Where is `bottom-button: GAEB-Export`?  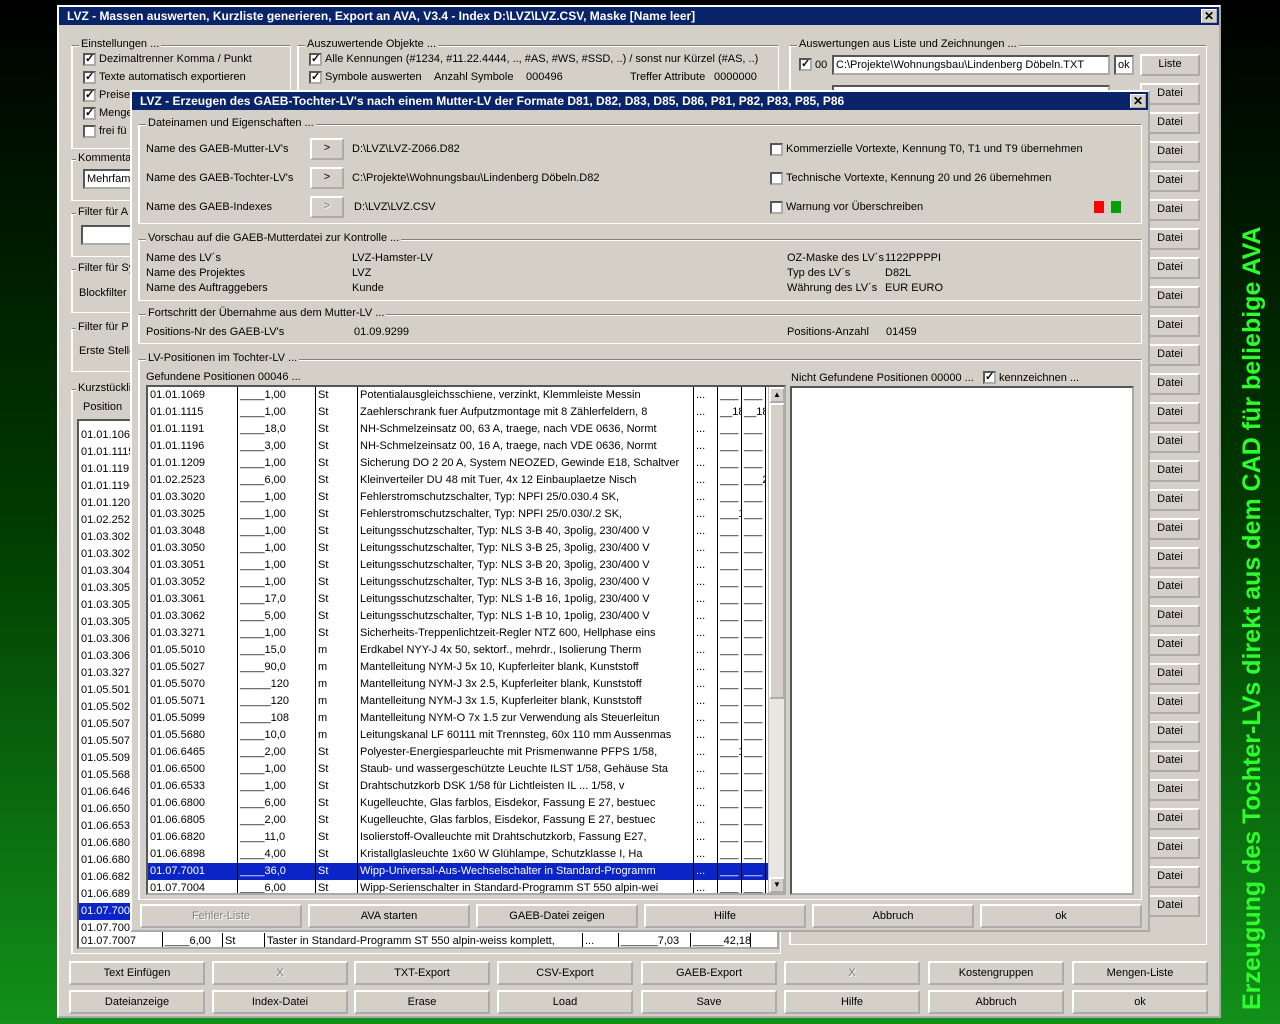
bottom-button: GAEB-Export is located at coordinates (709, 973).